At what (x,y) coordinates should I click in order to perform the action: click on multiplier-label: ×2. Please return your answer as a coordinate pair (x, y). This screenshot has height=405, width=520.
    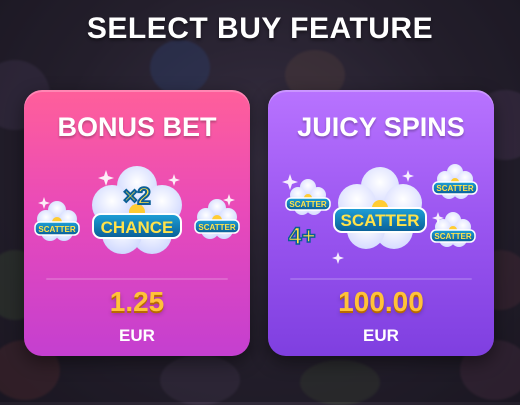
    Looking at the image, I should click on (136, 196).